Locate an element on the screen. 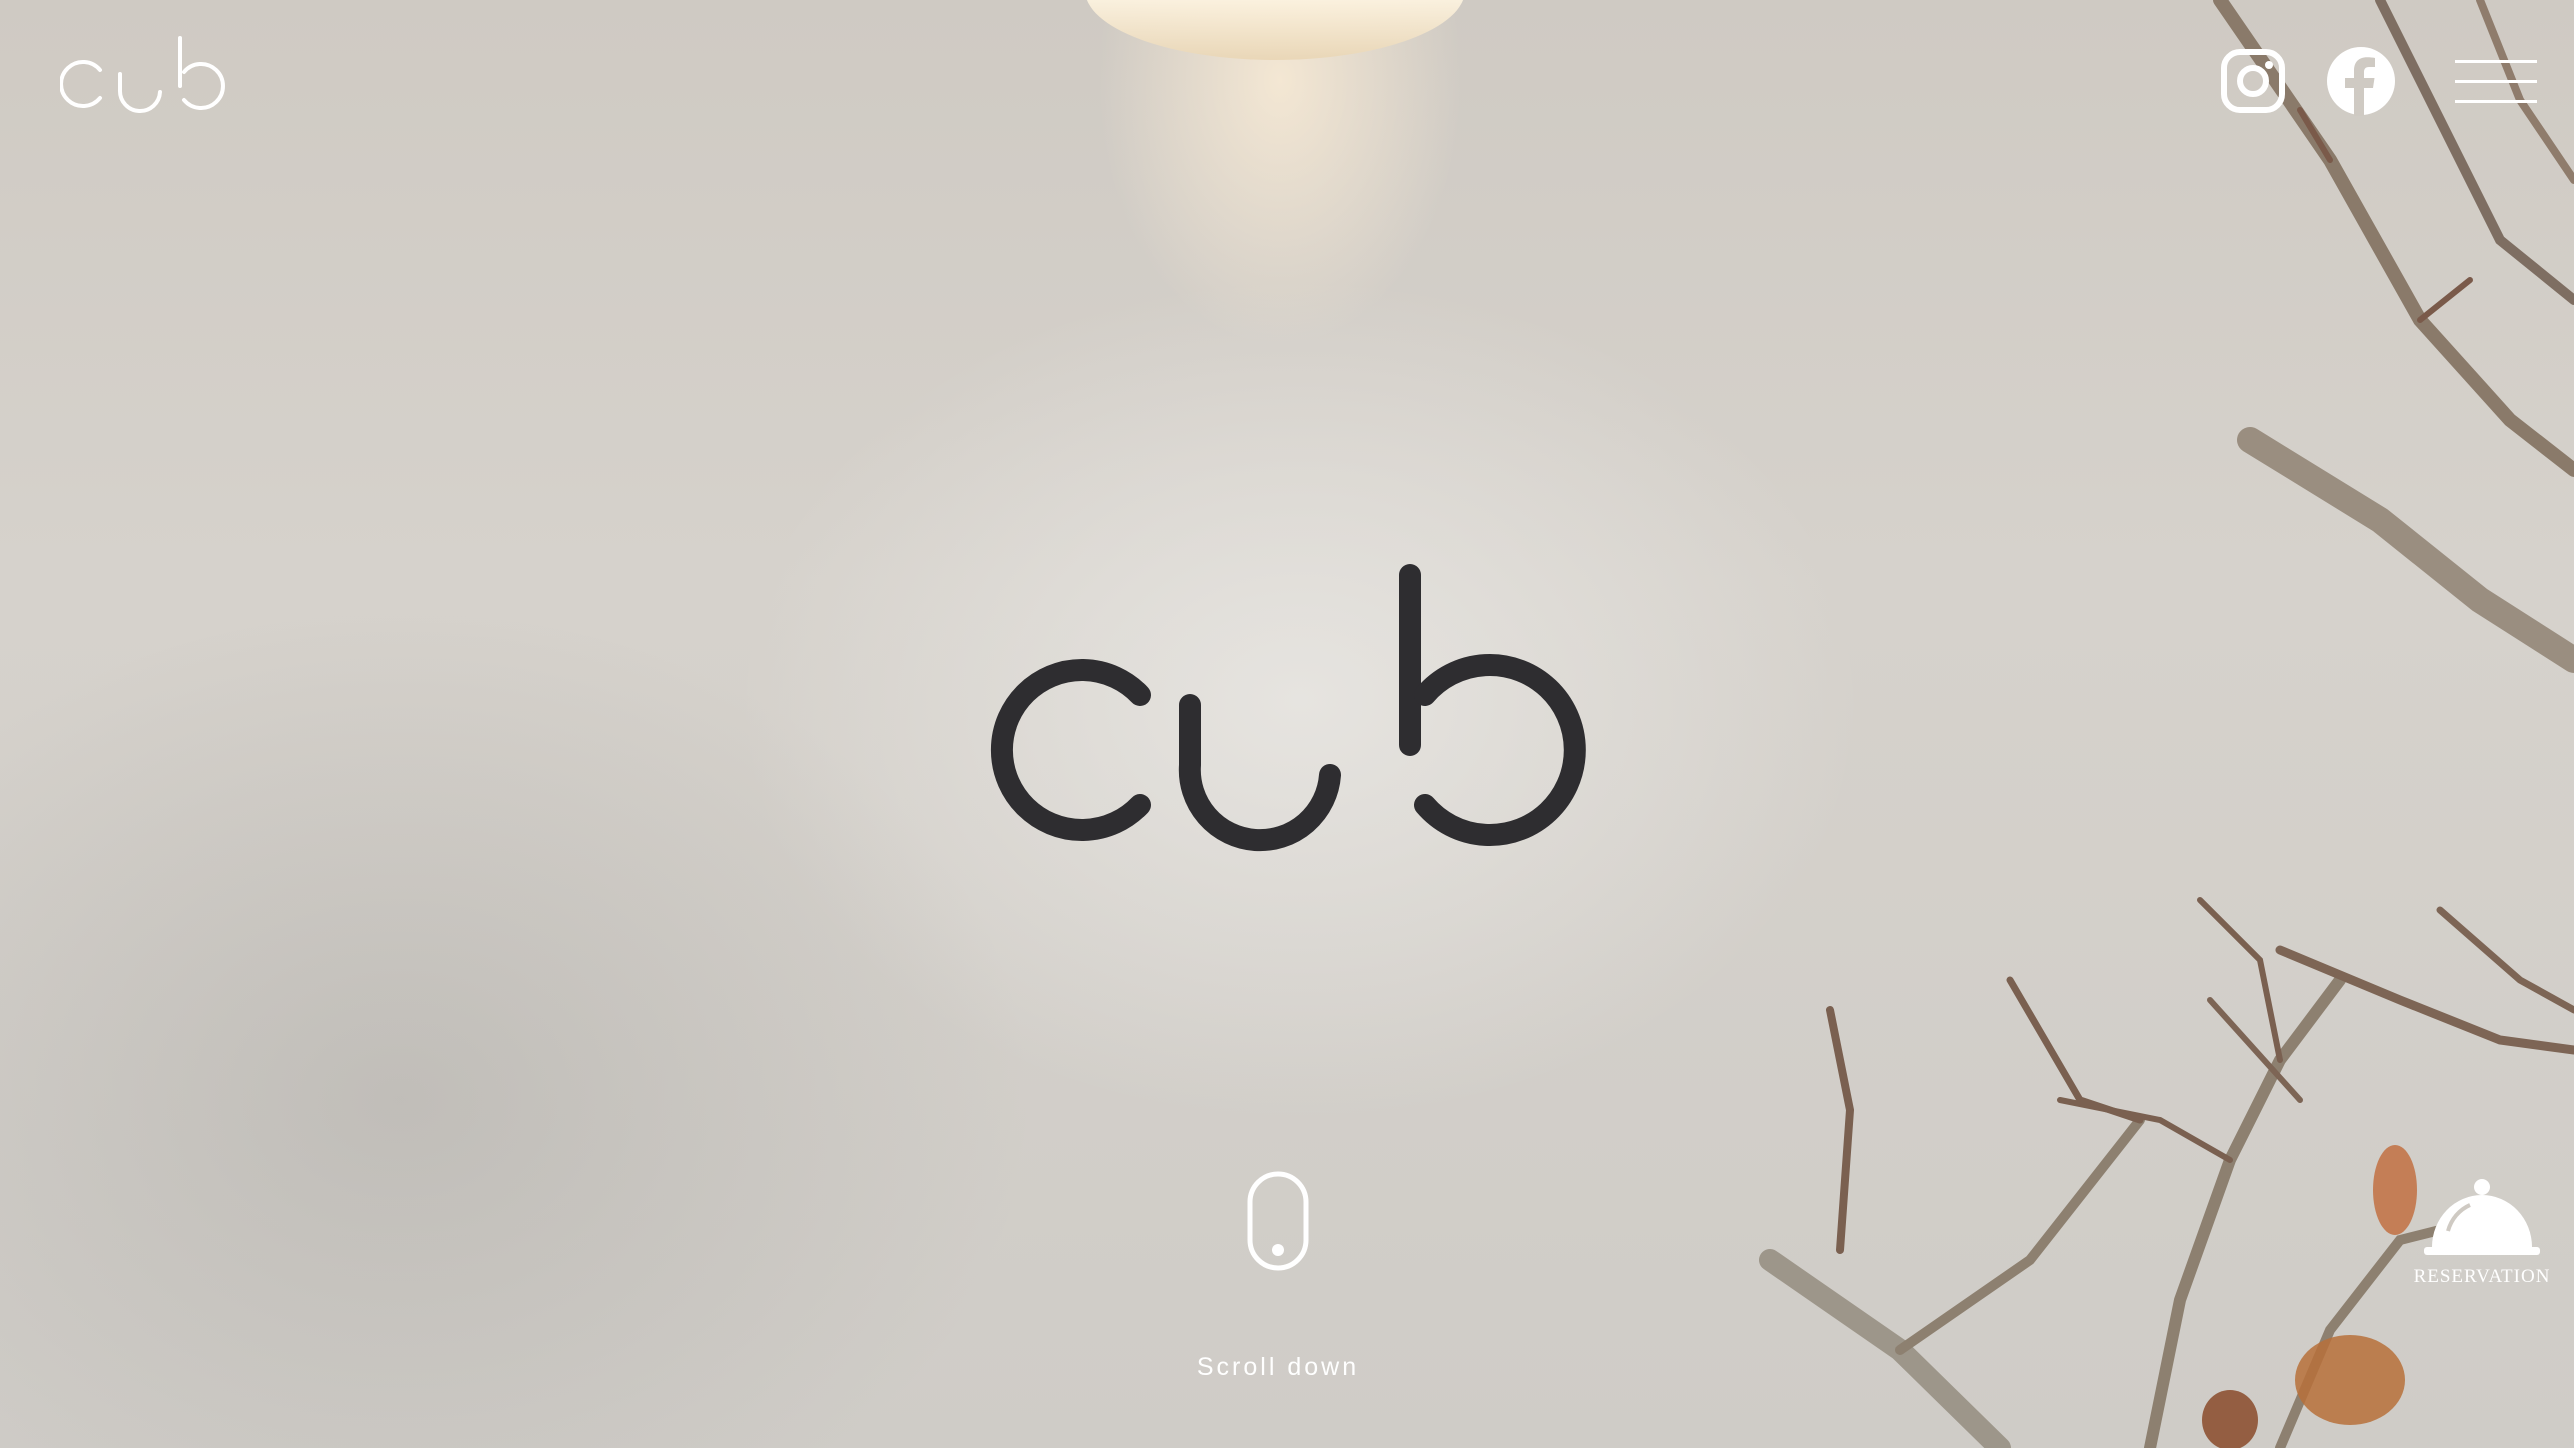 Image resolution: width=2574 pixels, height=1448 pixels. facebook-icon is located at coordinates (2361, 81).